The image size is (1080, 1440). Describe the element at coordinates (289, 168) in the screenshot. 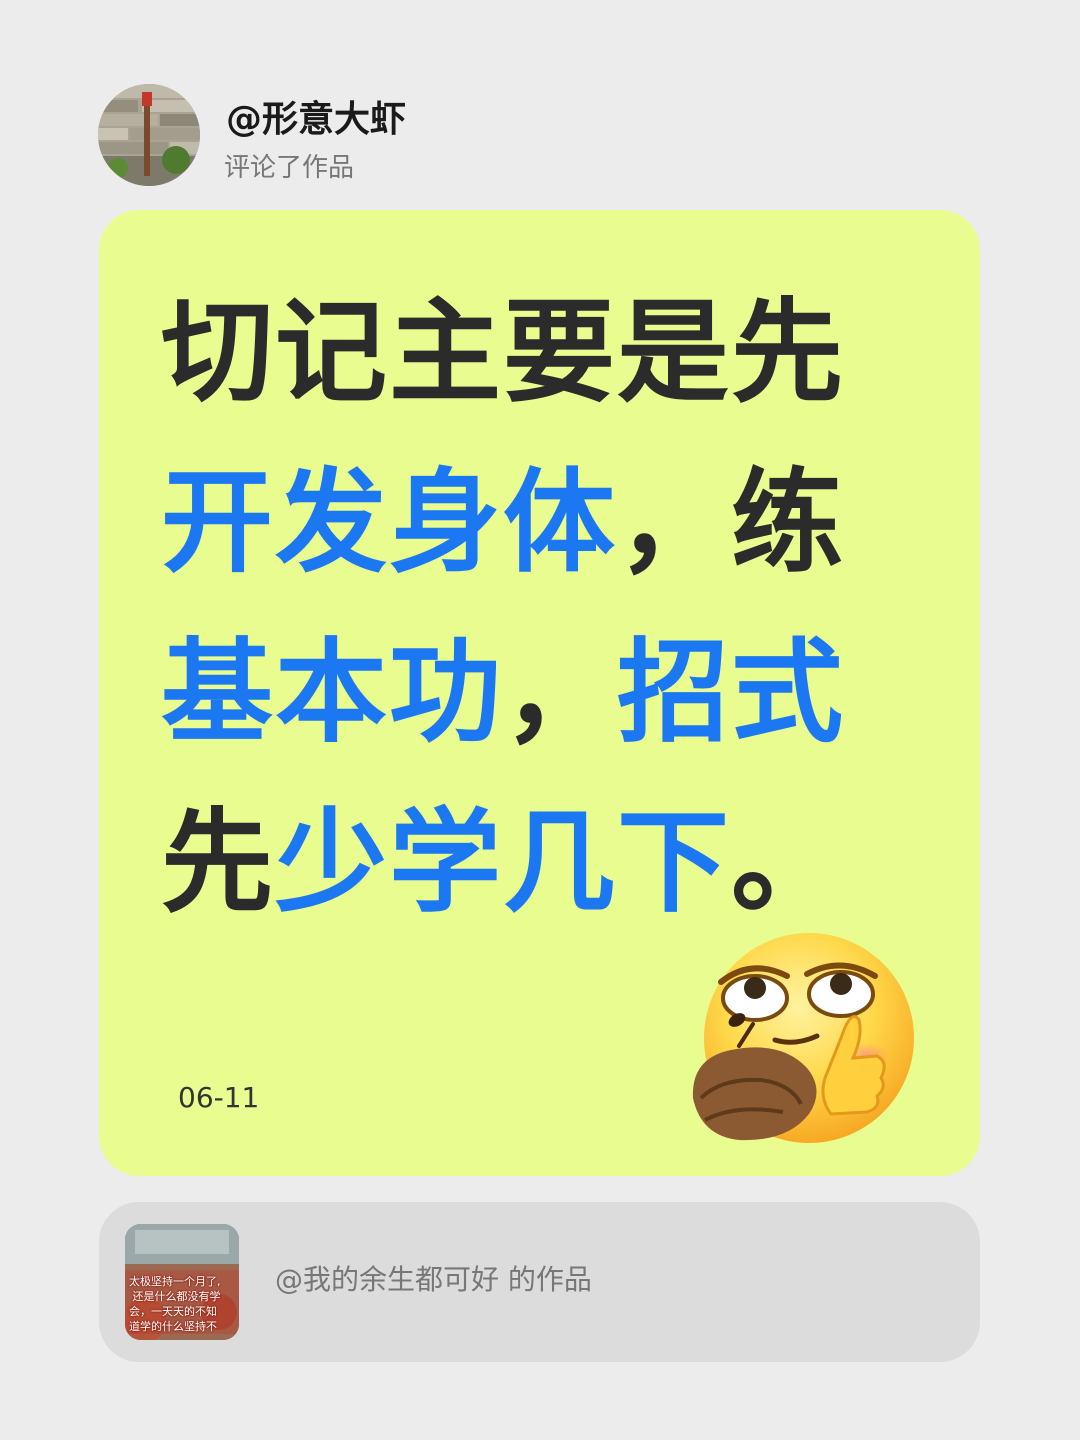

I see `comment-action-label: 评论了作品` at that location.